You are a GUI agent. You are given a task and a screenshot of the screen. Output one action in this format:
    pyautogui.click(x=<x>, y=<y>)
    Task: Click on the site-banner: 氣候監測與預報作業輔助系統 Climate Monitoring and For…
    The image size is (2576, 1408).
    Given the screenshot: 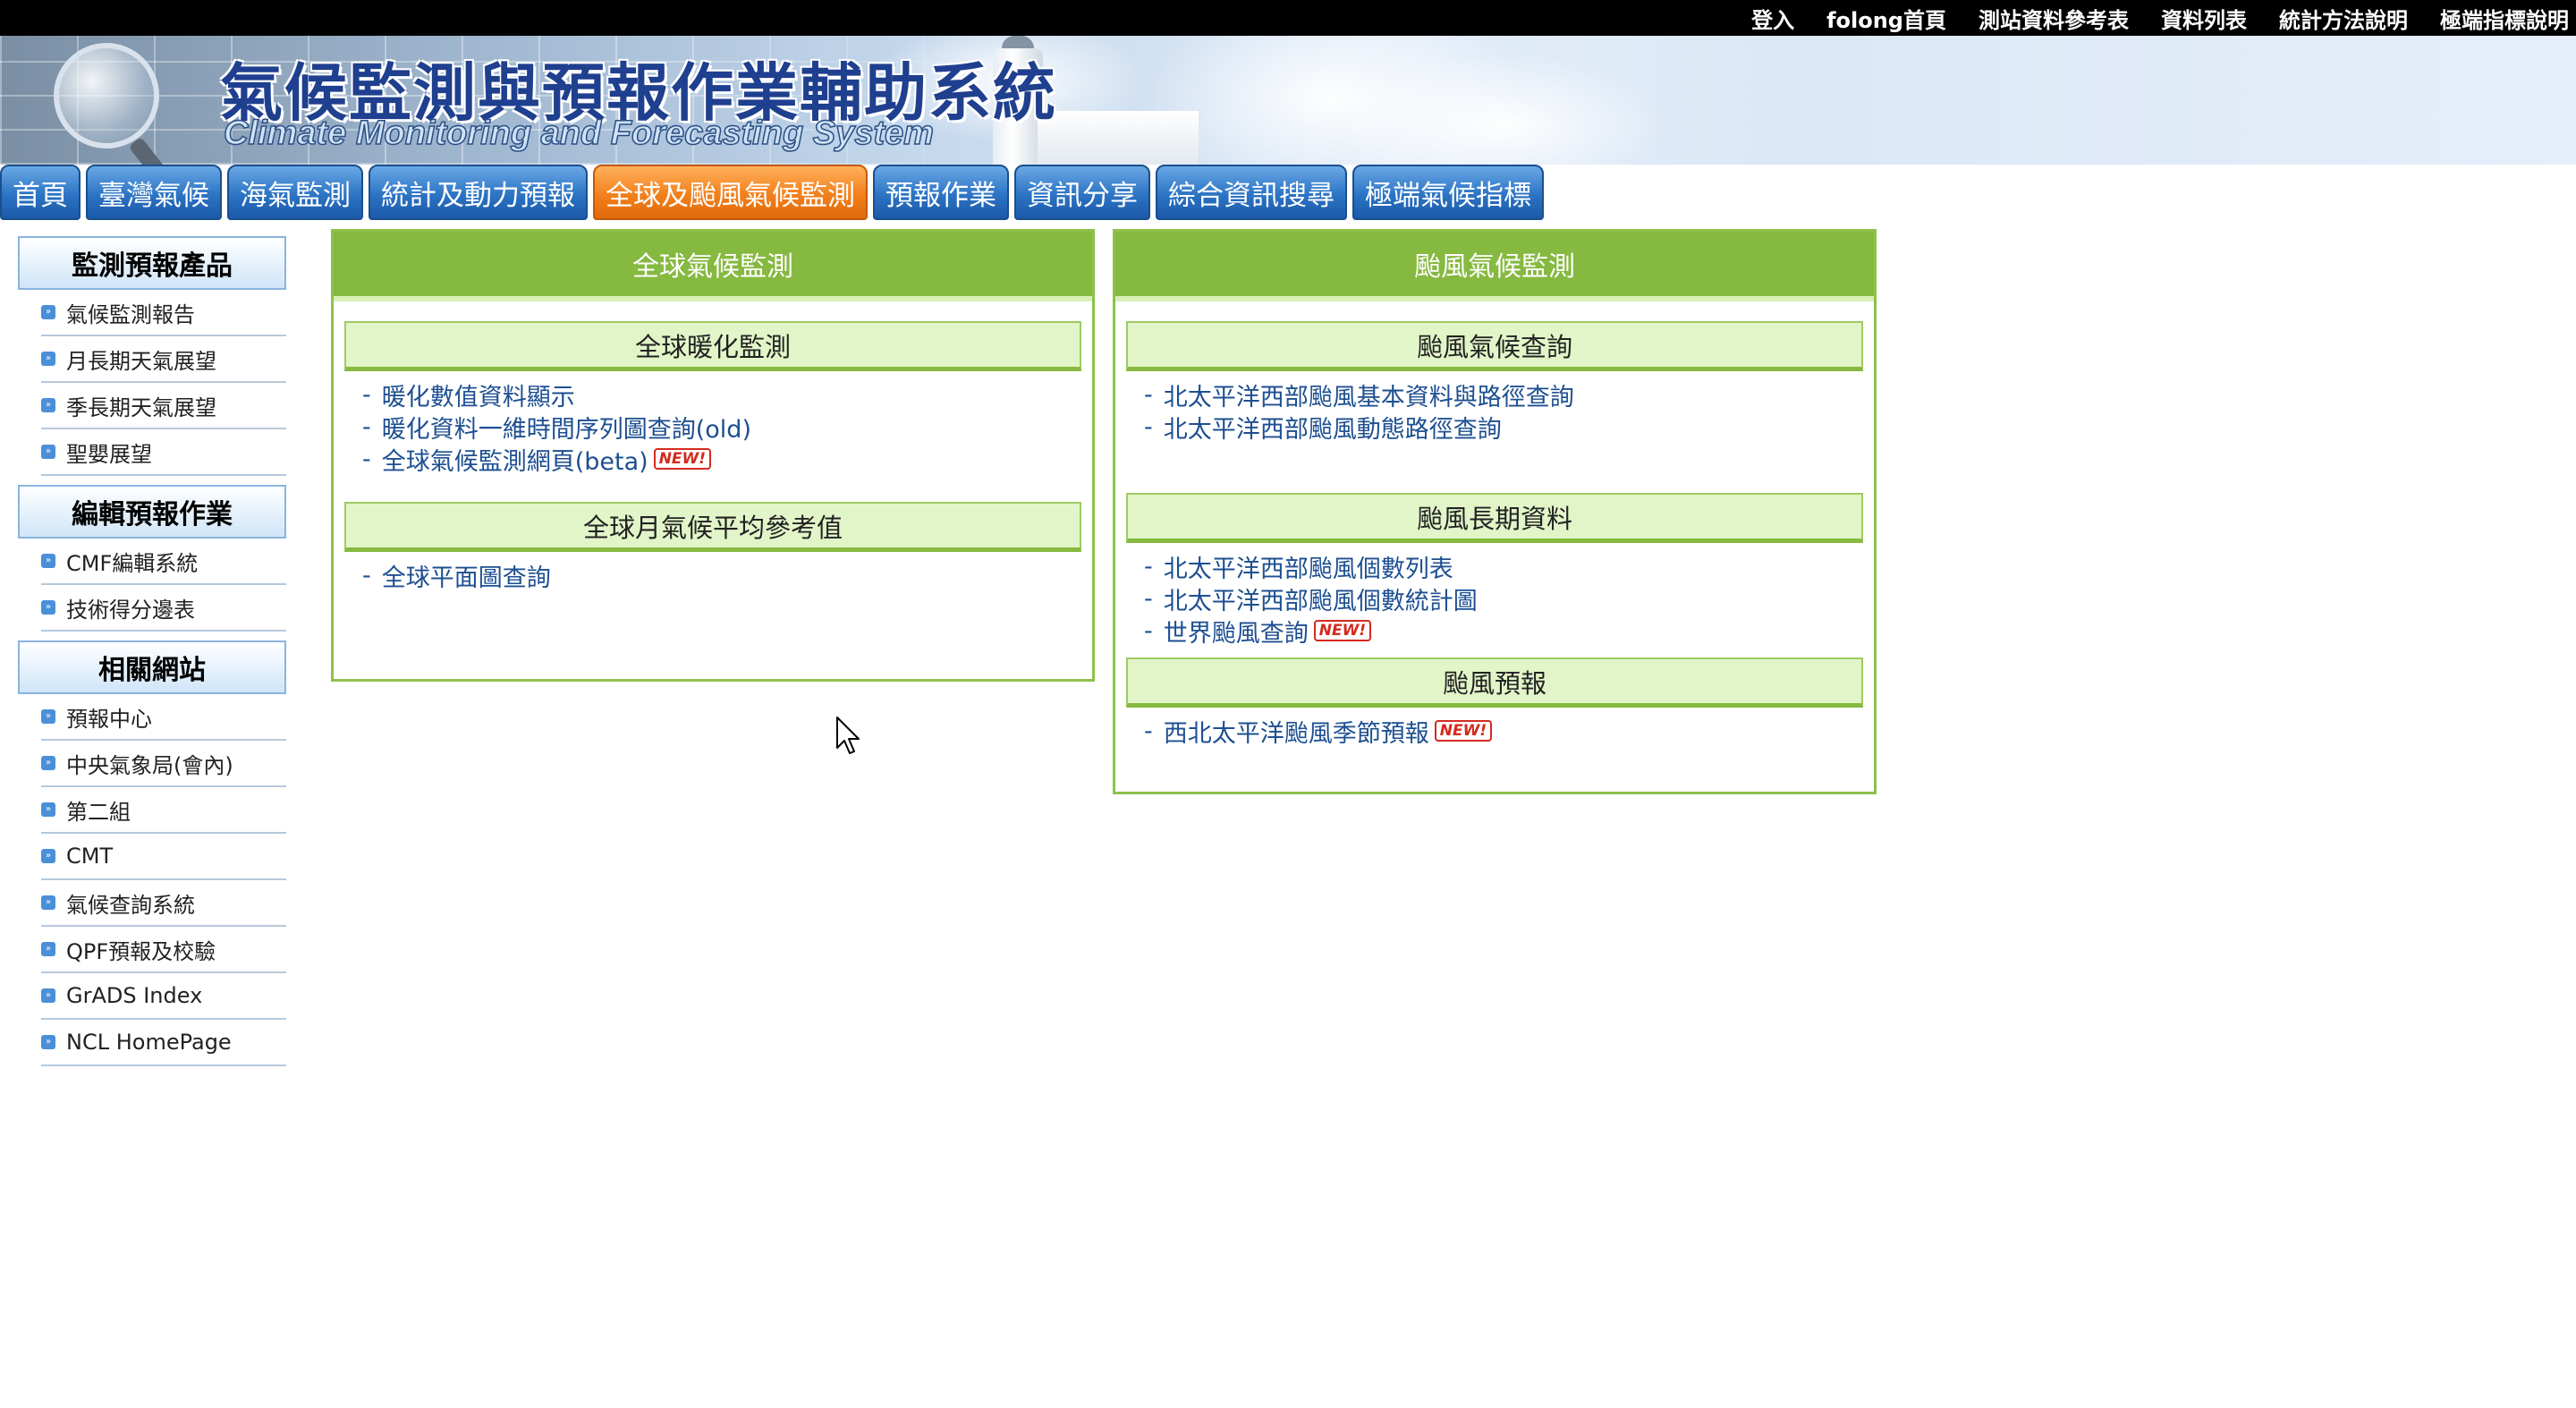 What is the action you would take?
    pyautogui.click(x=1288, y=100)
    